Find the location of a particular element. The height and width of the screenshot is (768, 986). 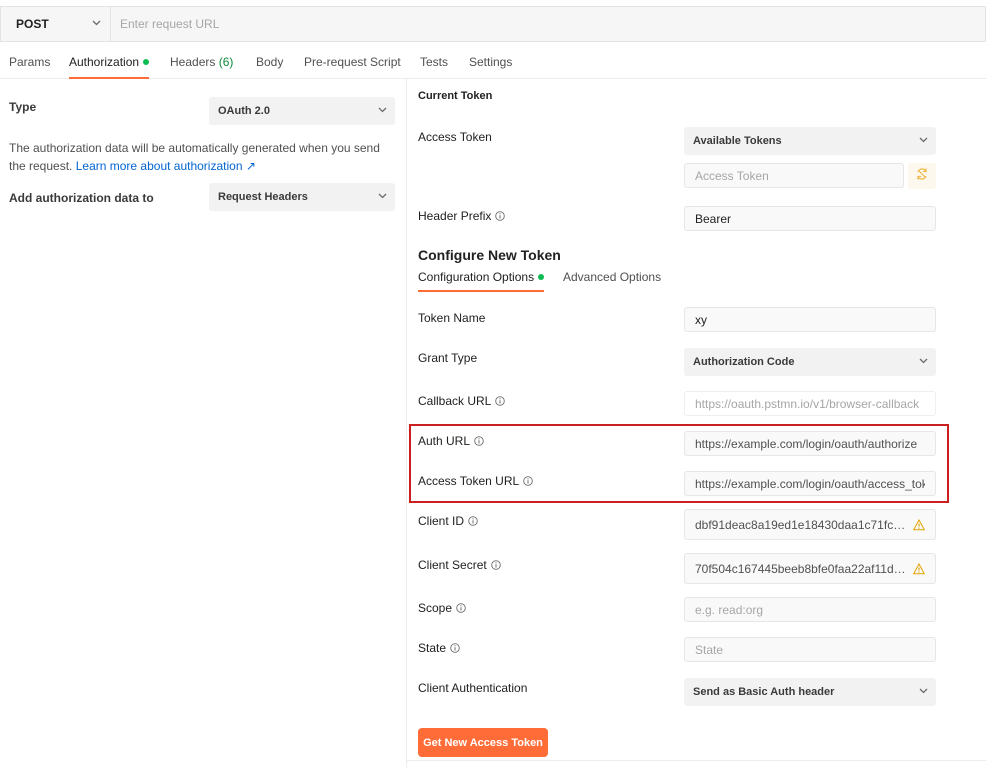

sync-icon is located at coordinates (922, 176).